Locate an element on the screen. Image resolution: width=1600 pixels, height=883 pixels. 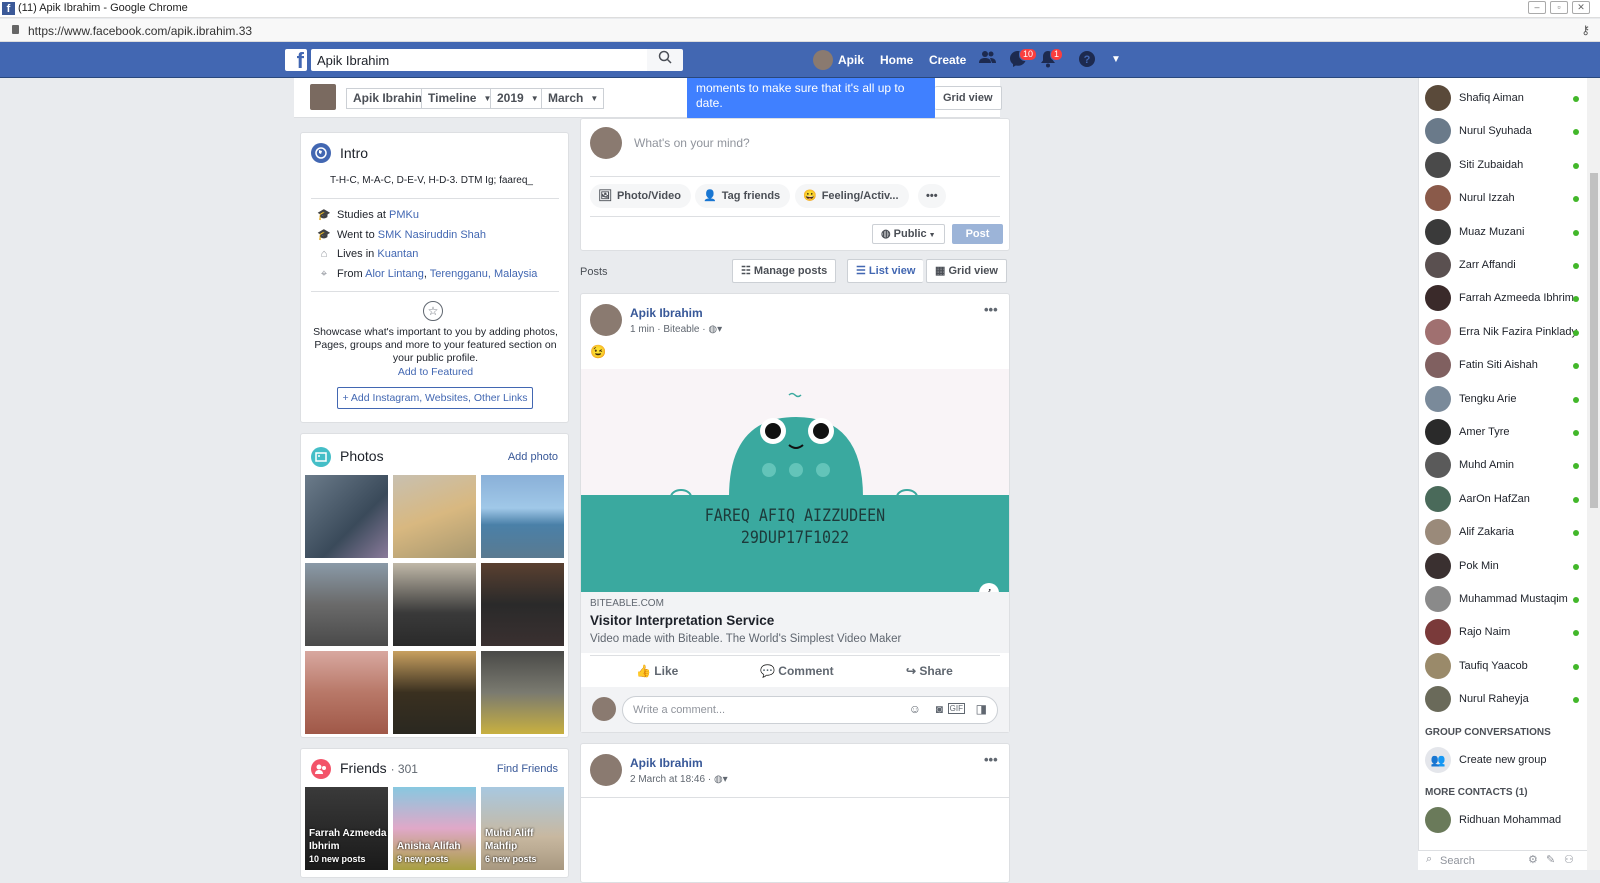
sticky-profile-picture is located at coordinates (323, 97).